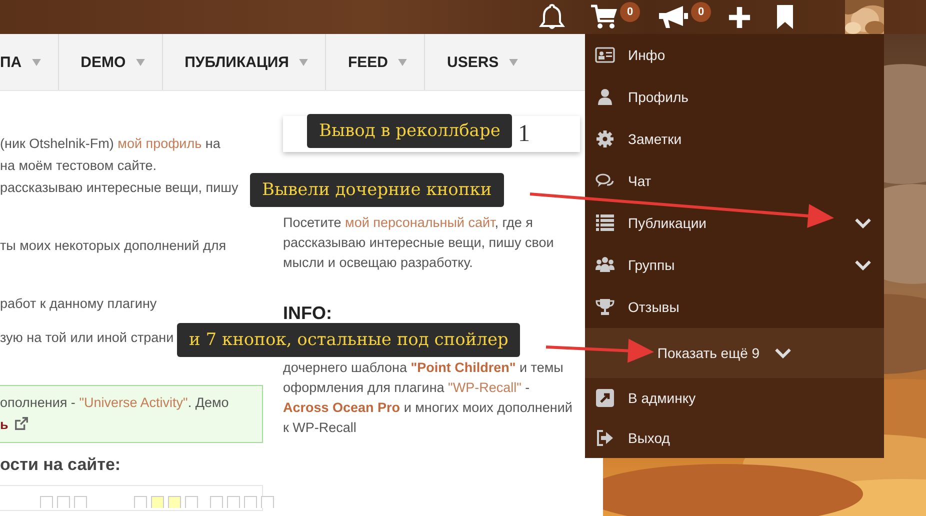 Image resolution: width=926 pixels, height=516 pixels. I want to click on annotation-label: и 7 кнопок, остальные под спойлер, so click(348, 340).